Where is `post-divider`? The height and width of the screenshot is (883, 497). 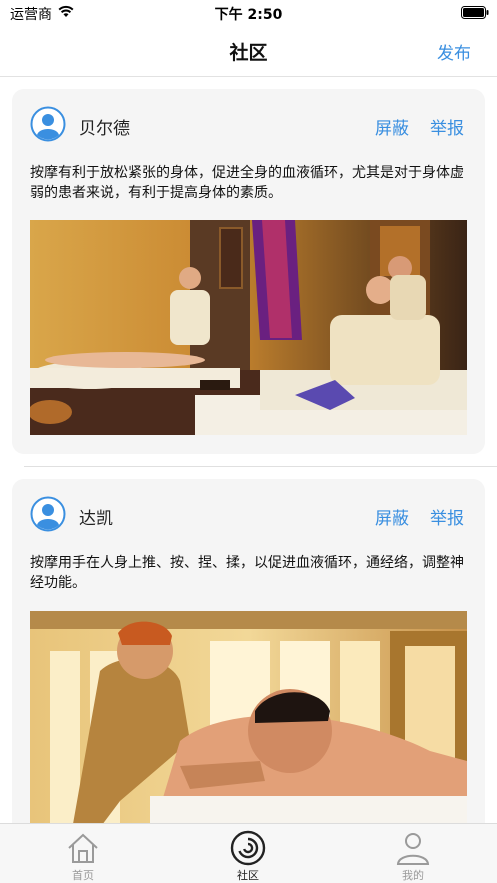
post-divider is located at coordinates (260, 466).